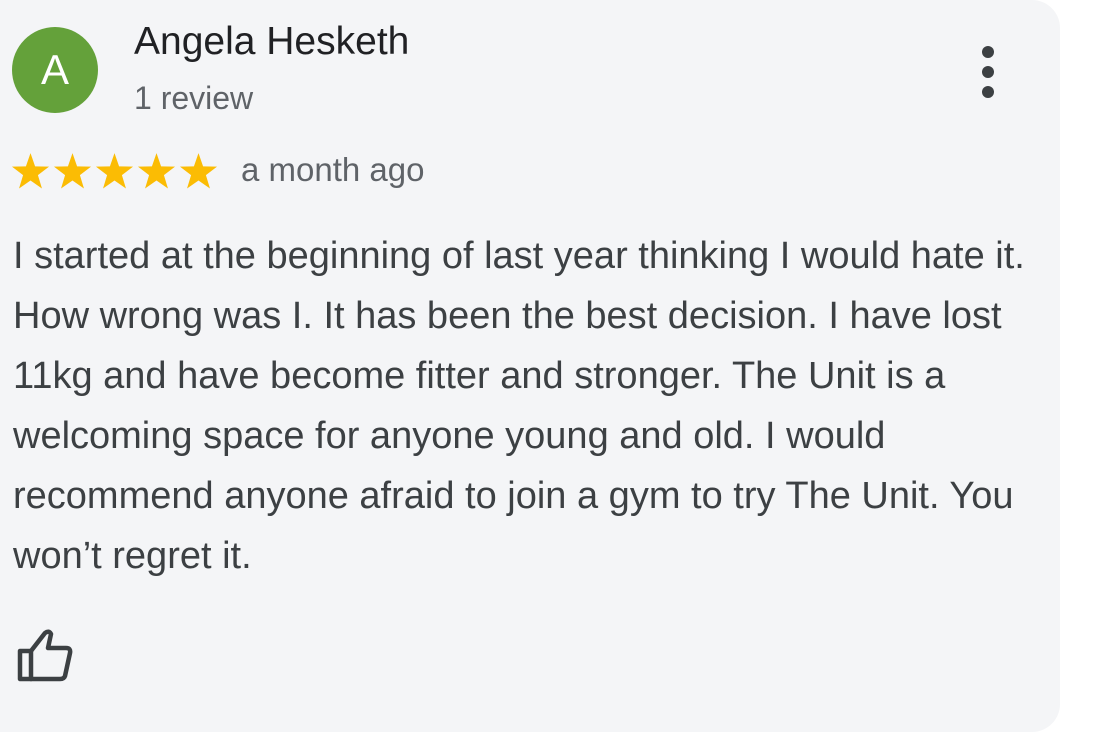 This screenshot has width=1108, height=732. What do you see at coordinates (55, 70) in the screenshot?
I see `avatar: A` at bounding box center [55, 70].